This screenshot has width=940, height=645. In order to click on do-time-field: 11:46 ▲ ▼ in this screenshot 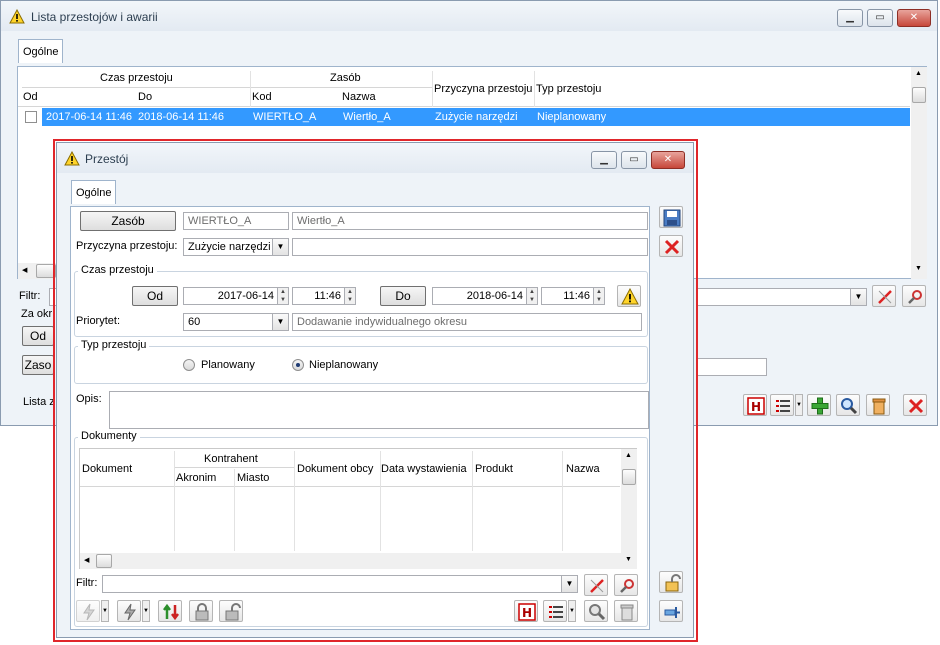, I will do `click(573, 296)`.